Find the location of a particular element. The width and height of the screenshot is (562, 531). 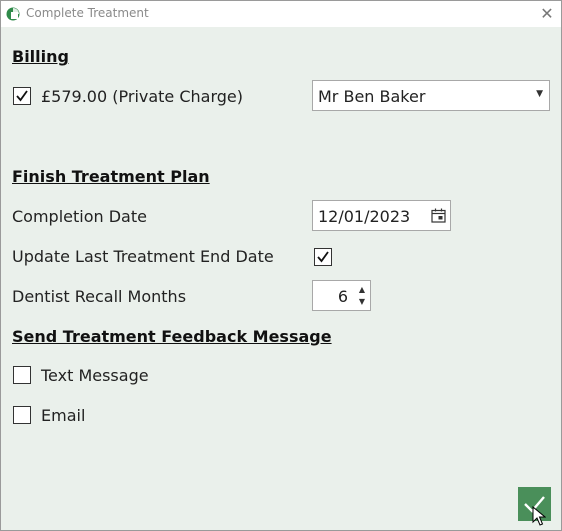

completion-date-picker: 12/01/2023 is located at coordinates (381, 215).